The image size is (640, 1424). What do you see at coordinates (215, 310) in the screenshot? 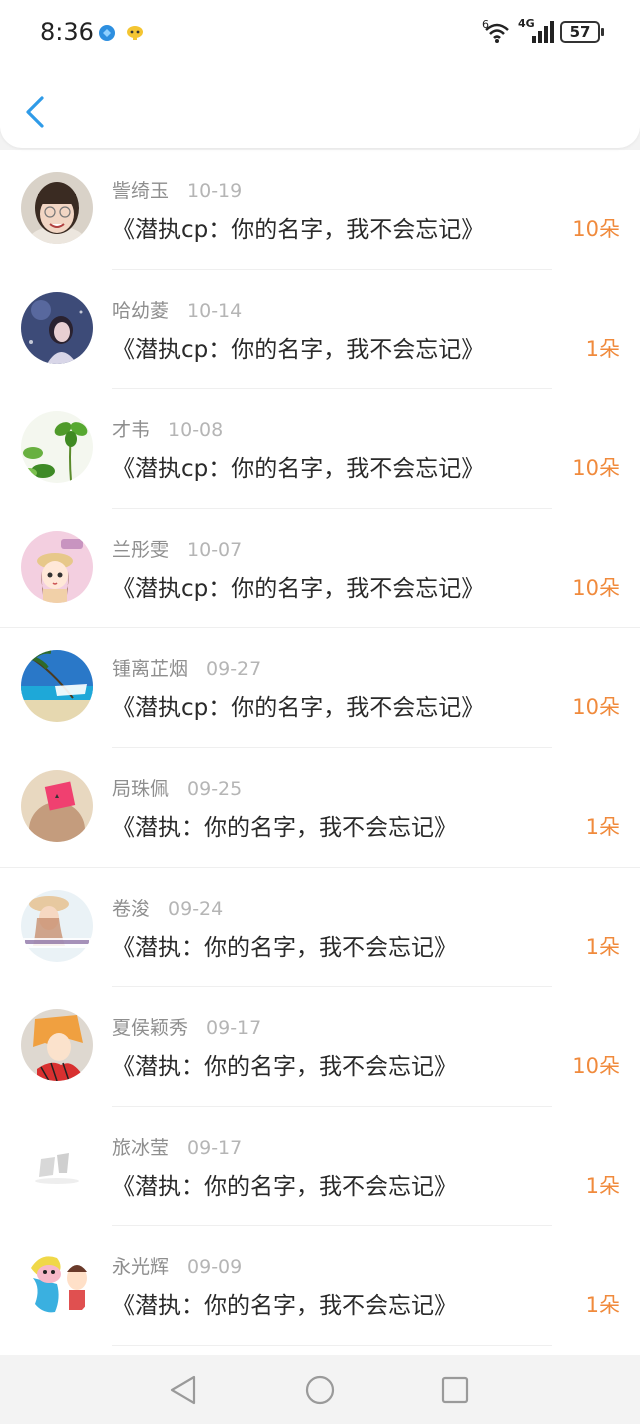
I see `item-date: 10-14` at bounding box center [215, 310].